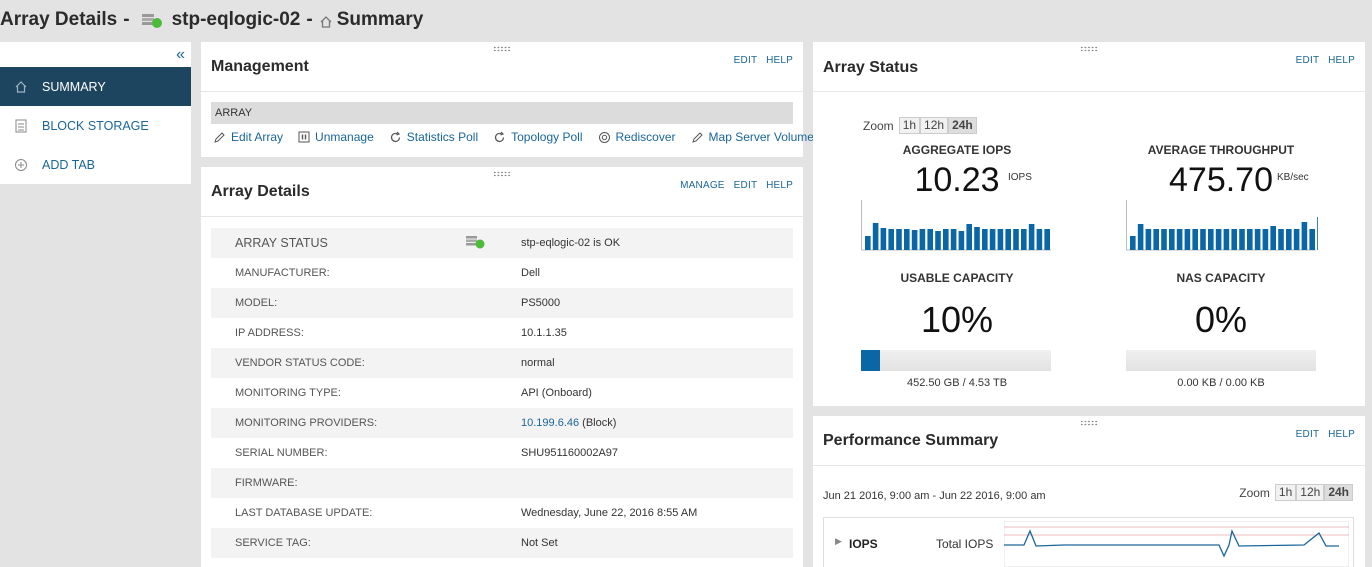 This screenshot has width=1372, height=567. Describe the element at coordinates (965, 544) in the screenshot. I see `row-value: Total IOPS` at that location.